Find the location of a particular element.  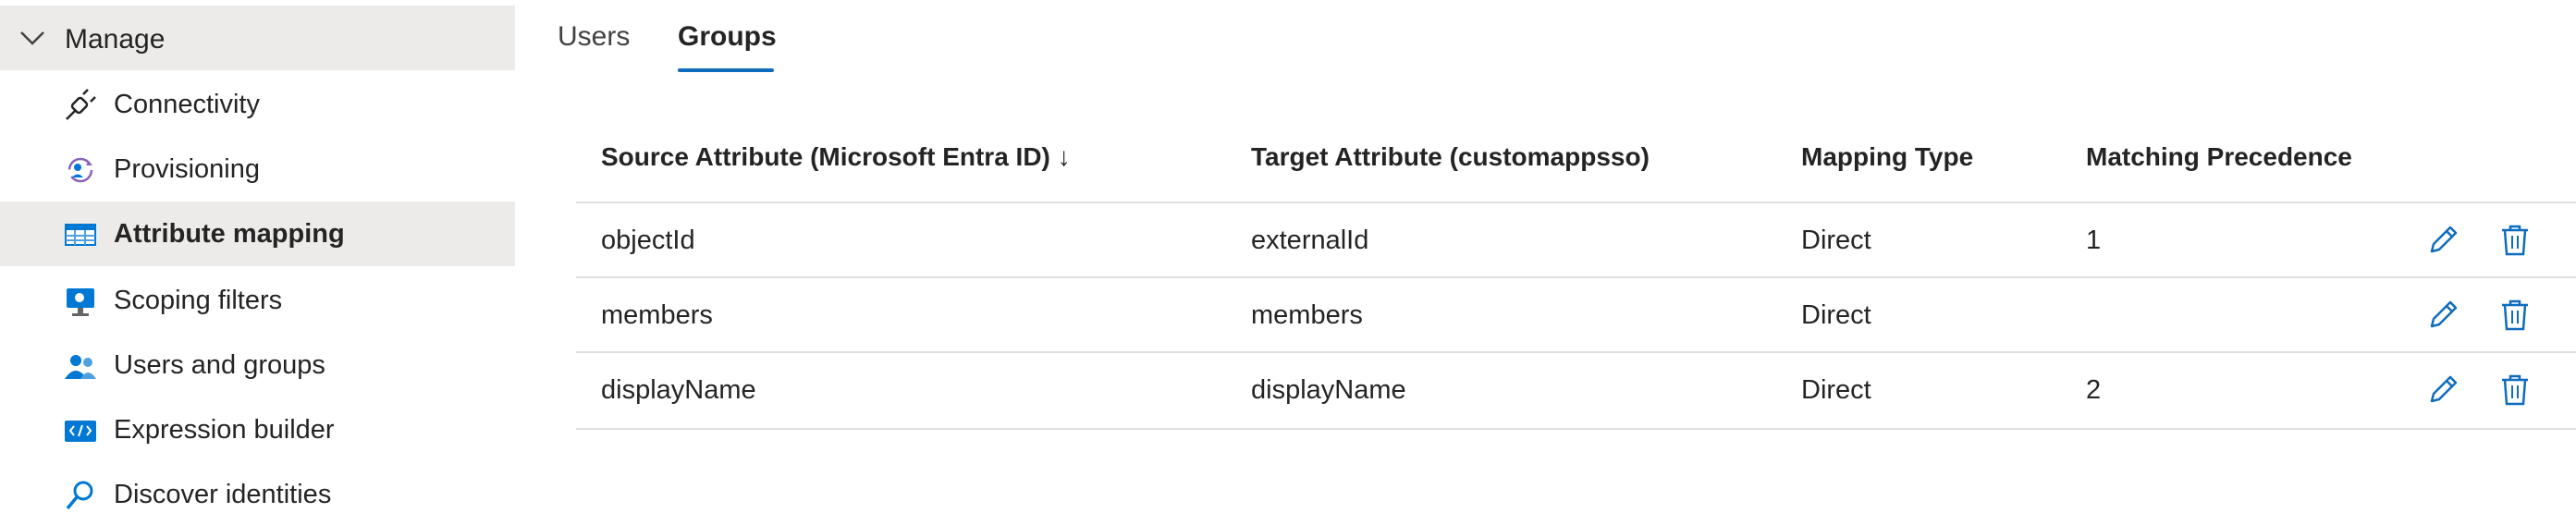

sidebar-item-attribute-mapping: Attribute mapping is located at coordinates (257, 233).